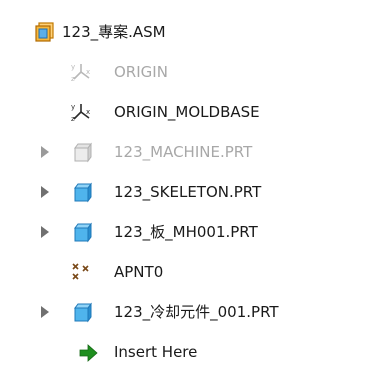 Image resolution: width=379 pixels, height=378 pixels. Describe the element at coordinates (183, 152) in the screenshot. I see `tree-item-label: 123_MACHINE.PRT` at that location.